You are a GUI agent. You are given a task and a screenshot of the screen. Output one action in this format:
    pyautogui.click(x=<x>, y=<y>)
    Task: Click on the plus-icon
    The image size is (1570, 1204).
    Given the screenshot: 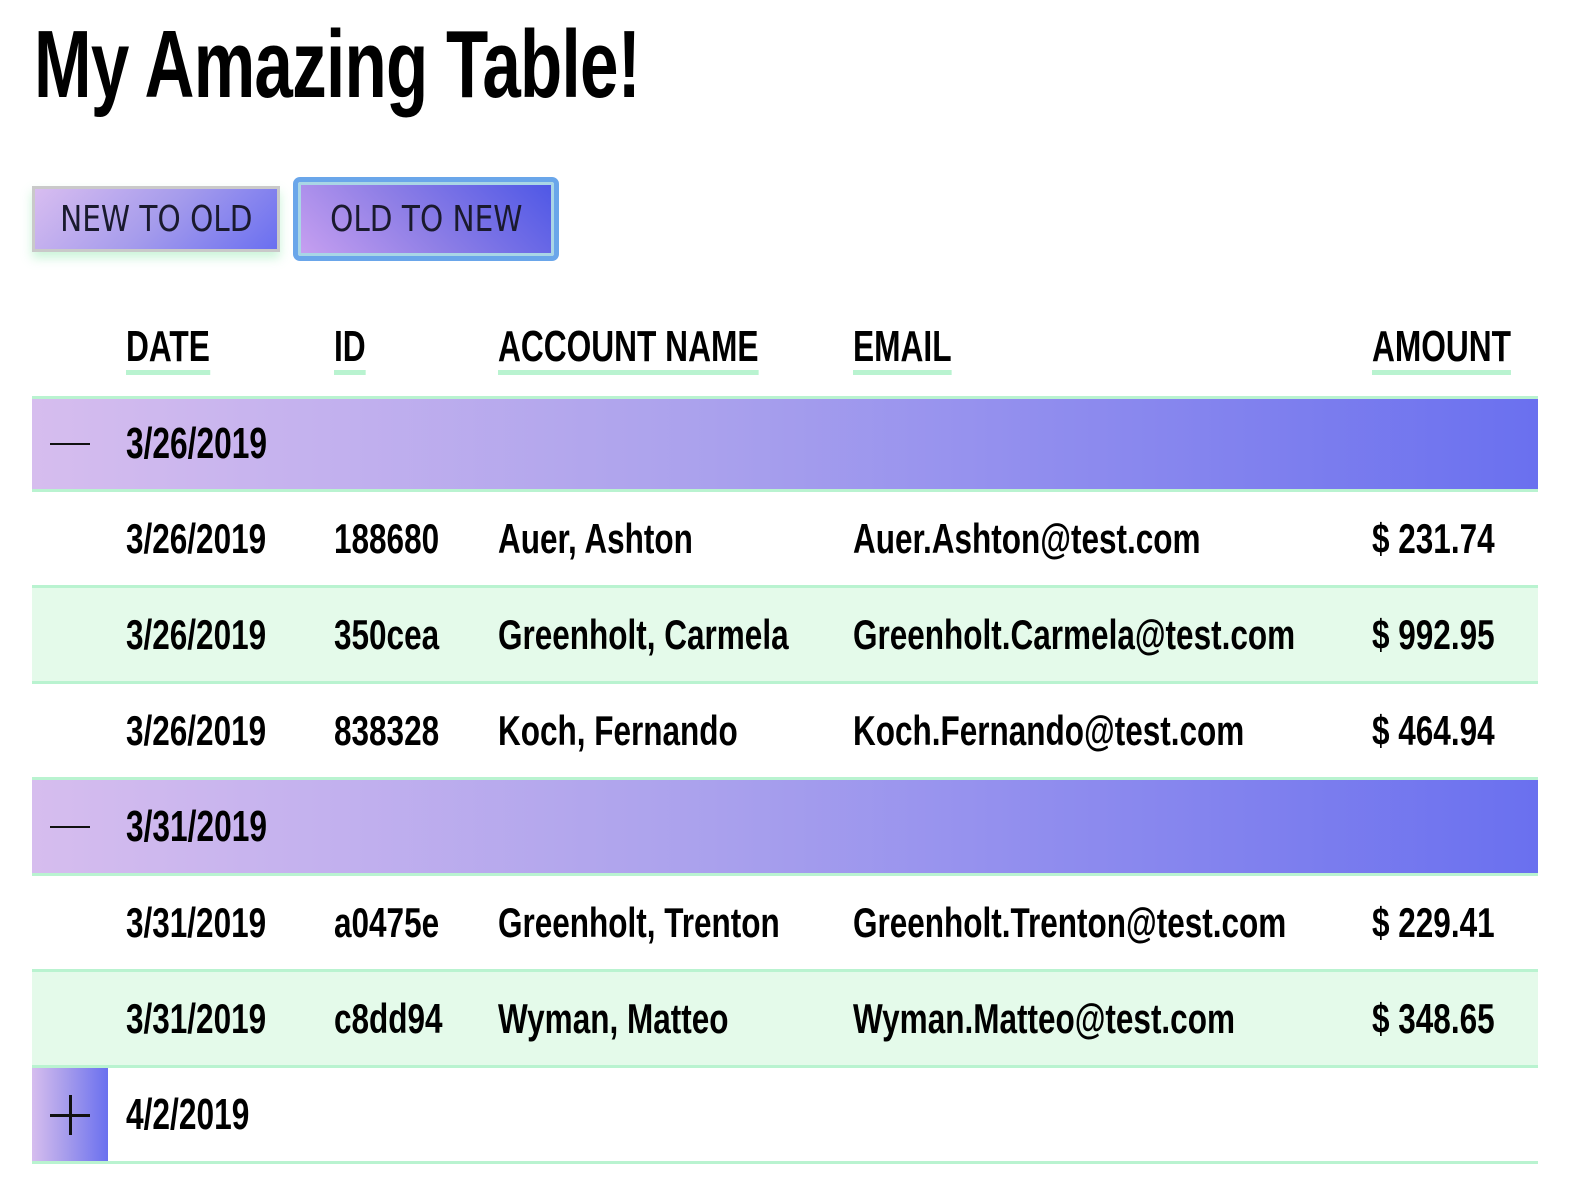 What is the action you would take?
    pyautogui.click(x=70, y=1114)
    